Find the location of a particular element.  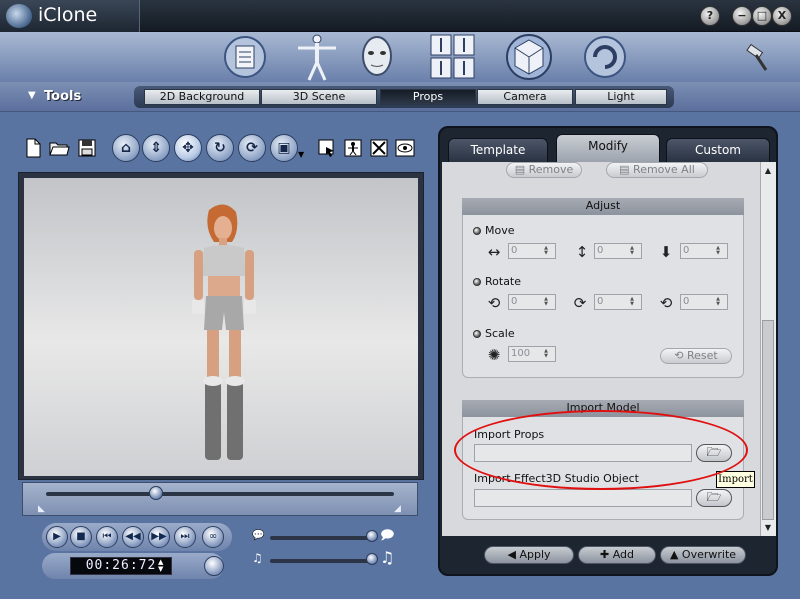

hammer-icon is located at coordinates (758, 58).